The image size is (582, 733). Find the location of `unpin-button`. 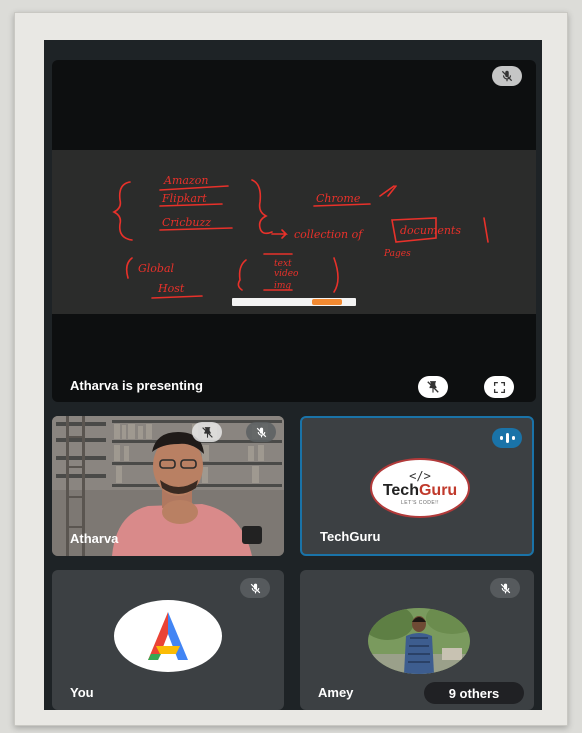

unpin-button is located at coordinates (433, 387).